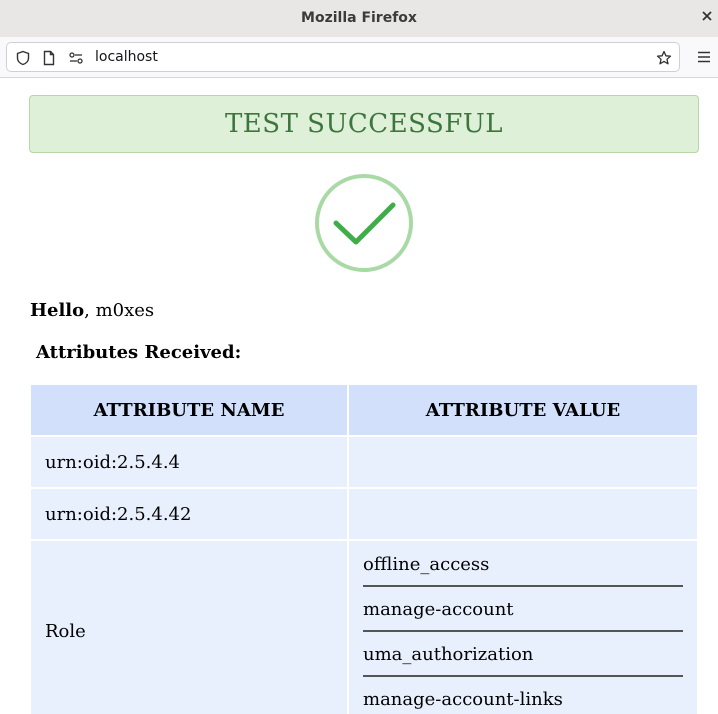 This screenshot has width=718, height=714. Describe the element at coordinates (364, 223) in the screenshot. I see `checkmark-icon` at that location.